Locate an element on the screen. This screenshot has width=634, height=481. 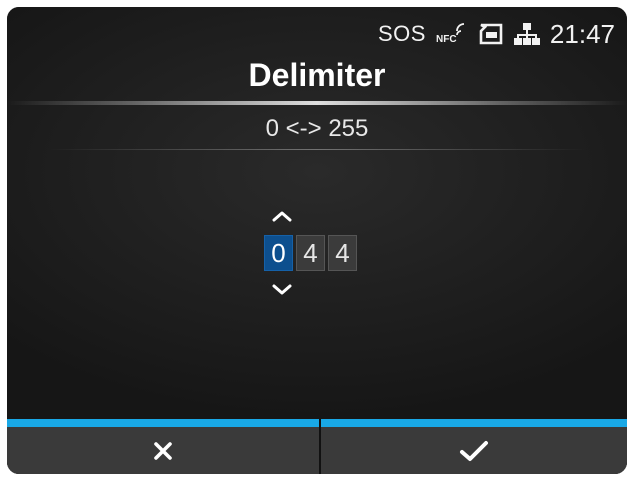
range-divider is located at coordinates (317, 149).